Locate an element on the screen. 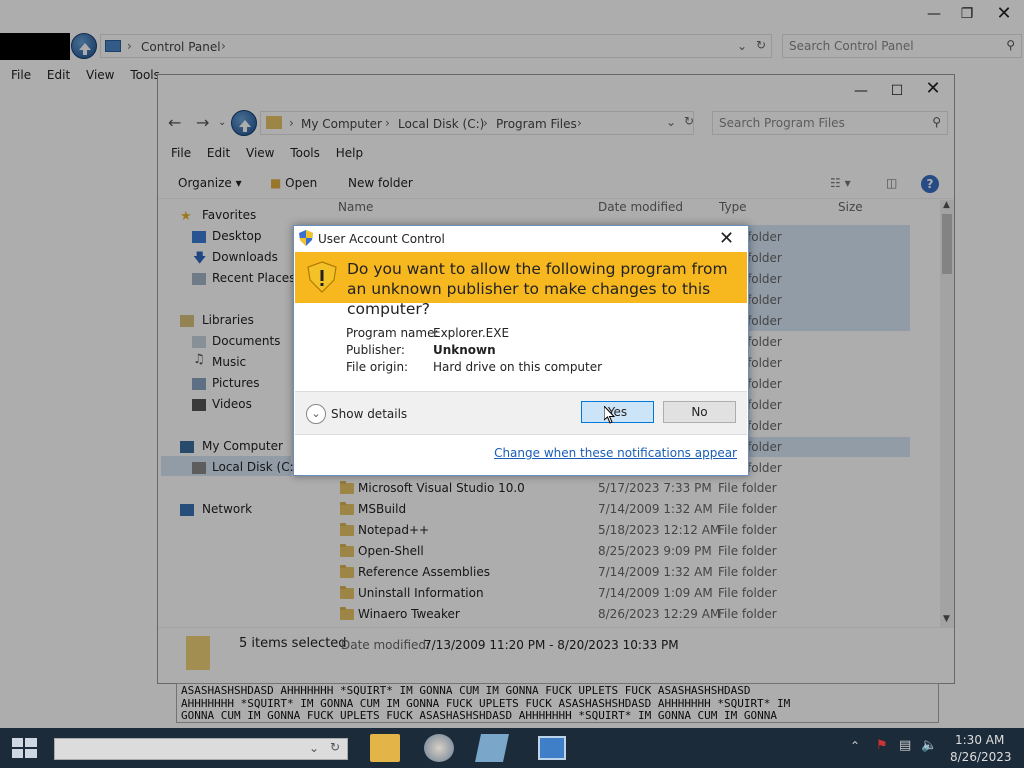  taskbar-chevron-down-icon: ⌄ is located at coordinates (314, 748).